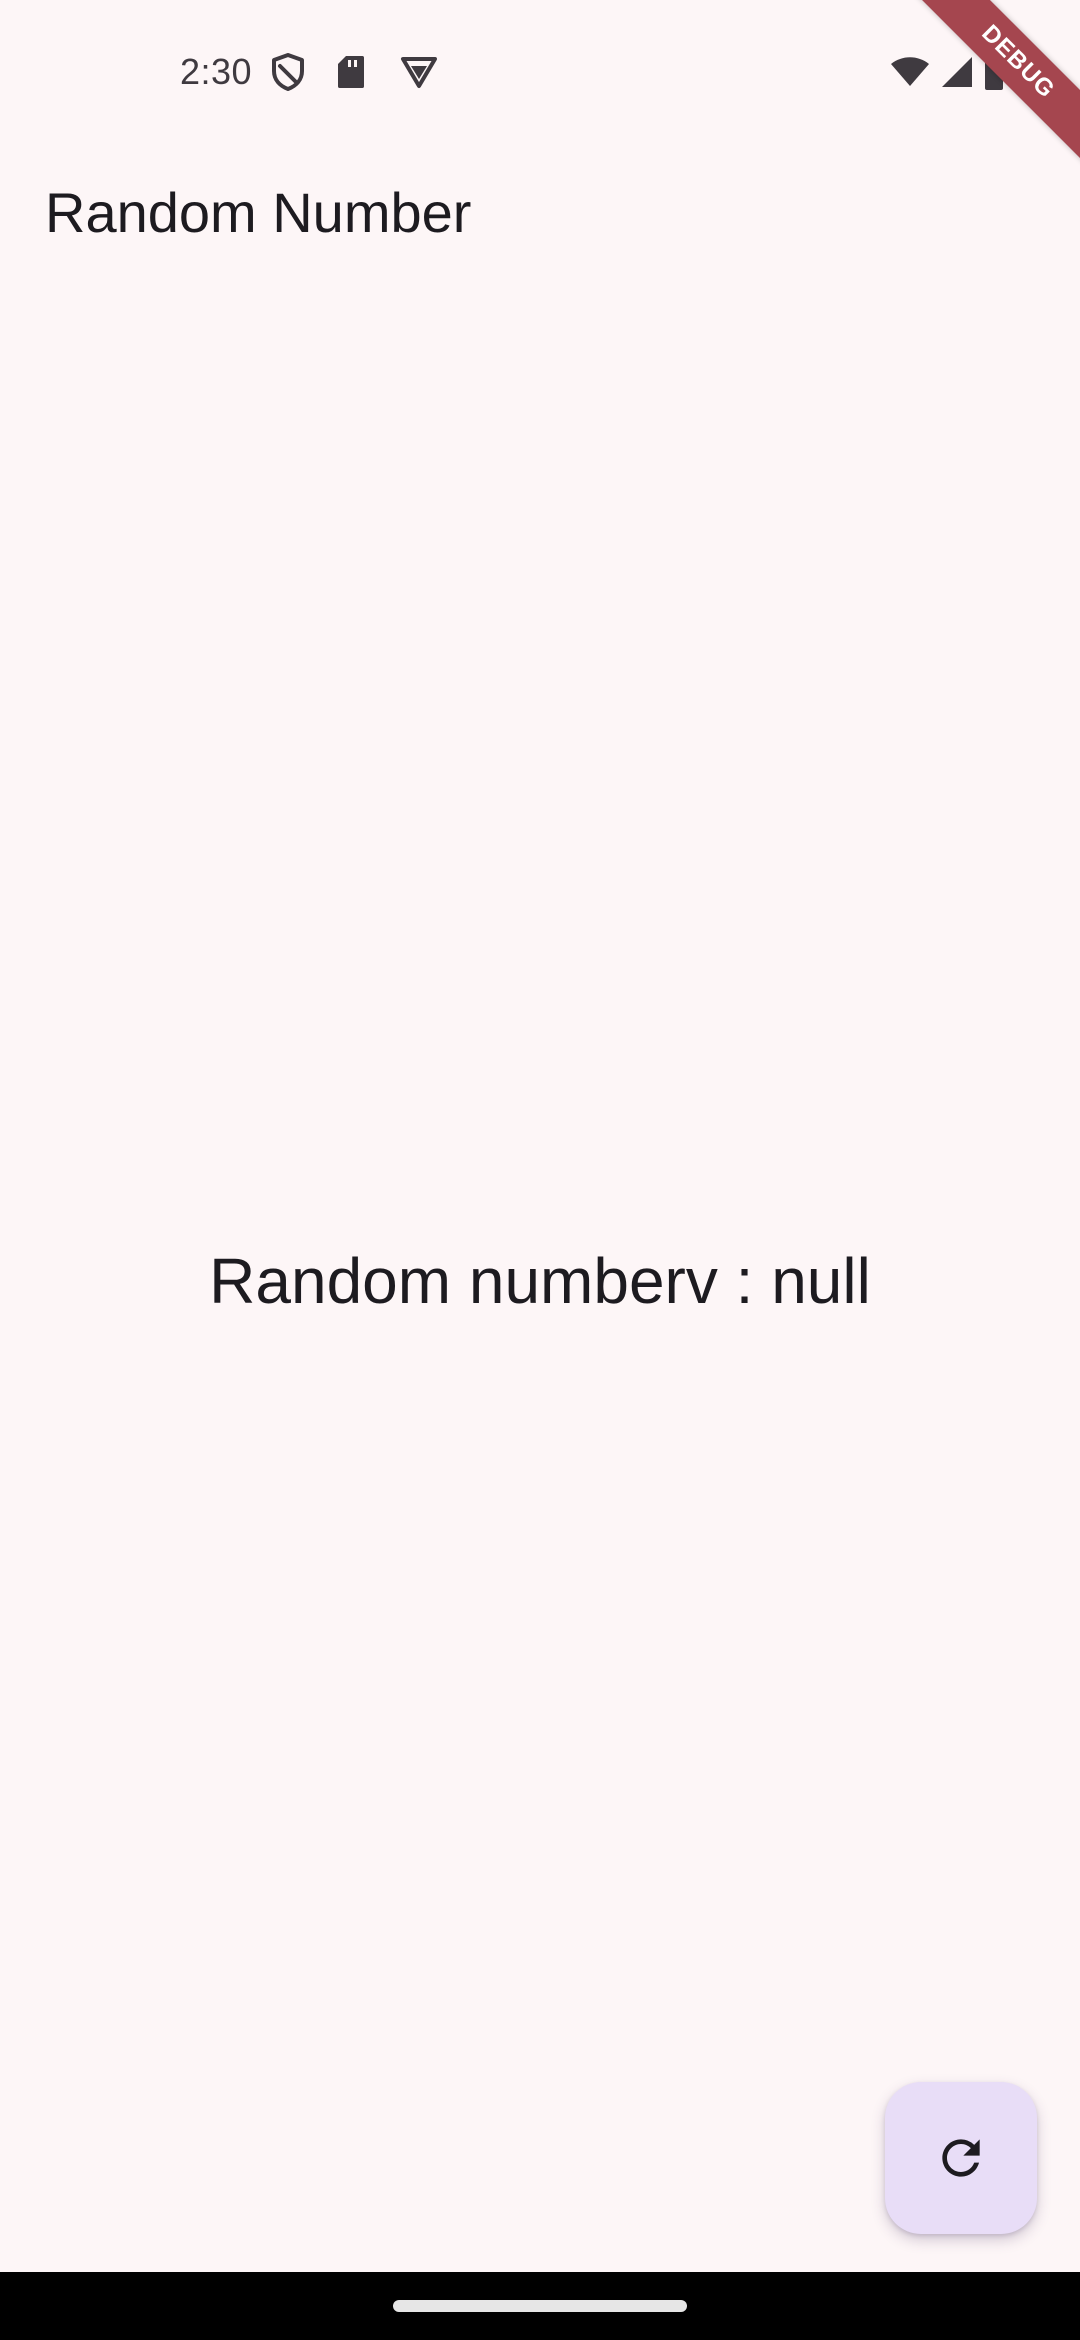 Image resolution: width=1080 pixels, height=2340 pixels. What do you see at coordinates (216, 71) in the screenshot?
I see `status-time: 2:30` at bounding box center [216, 71].